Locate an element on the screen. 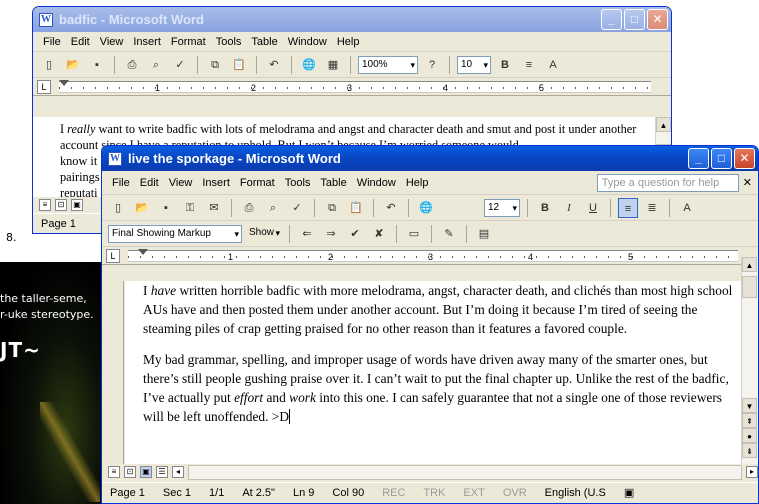 The image size is (759, 504). justify-button: ≣ is located at coordinates (652, 208).